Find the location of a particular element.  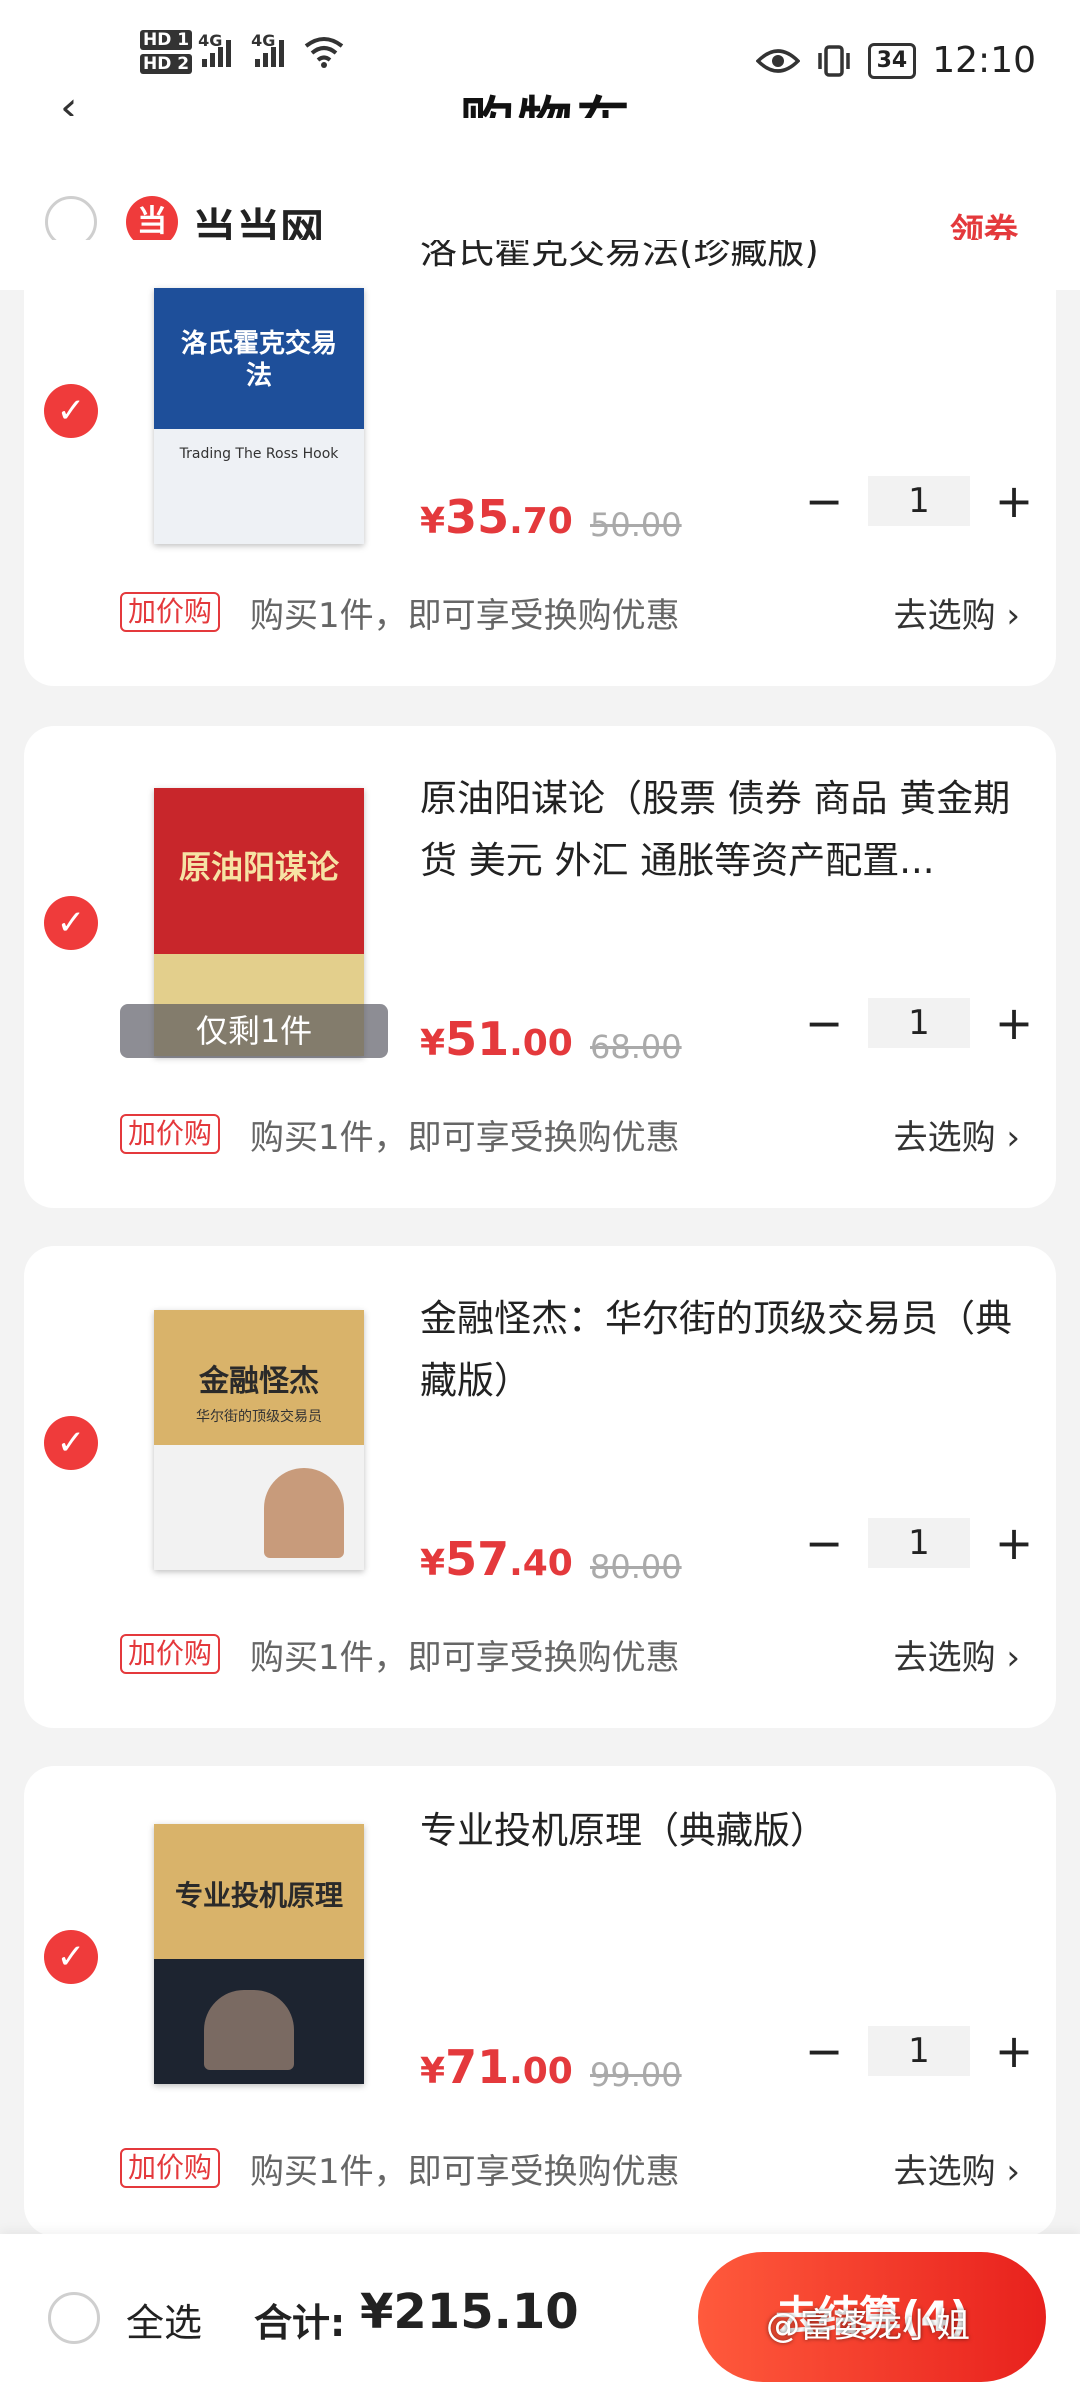

item-price: ¥71.00 is located at coordinates (496, 2067).